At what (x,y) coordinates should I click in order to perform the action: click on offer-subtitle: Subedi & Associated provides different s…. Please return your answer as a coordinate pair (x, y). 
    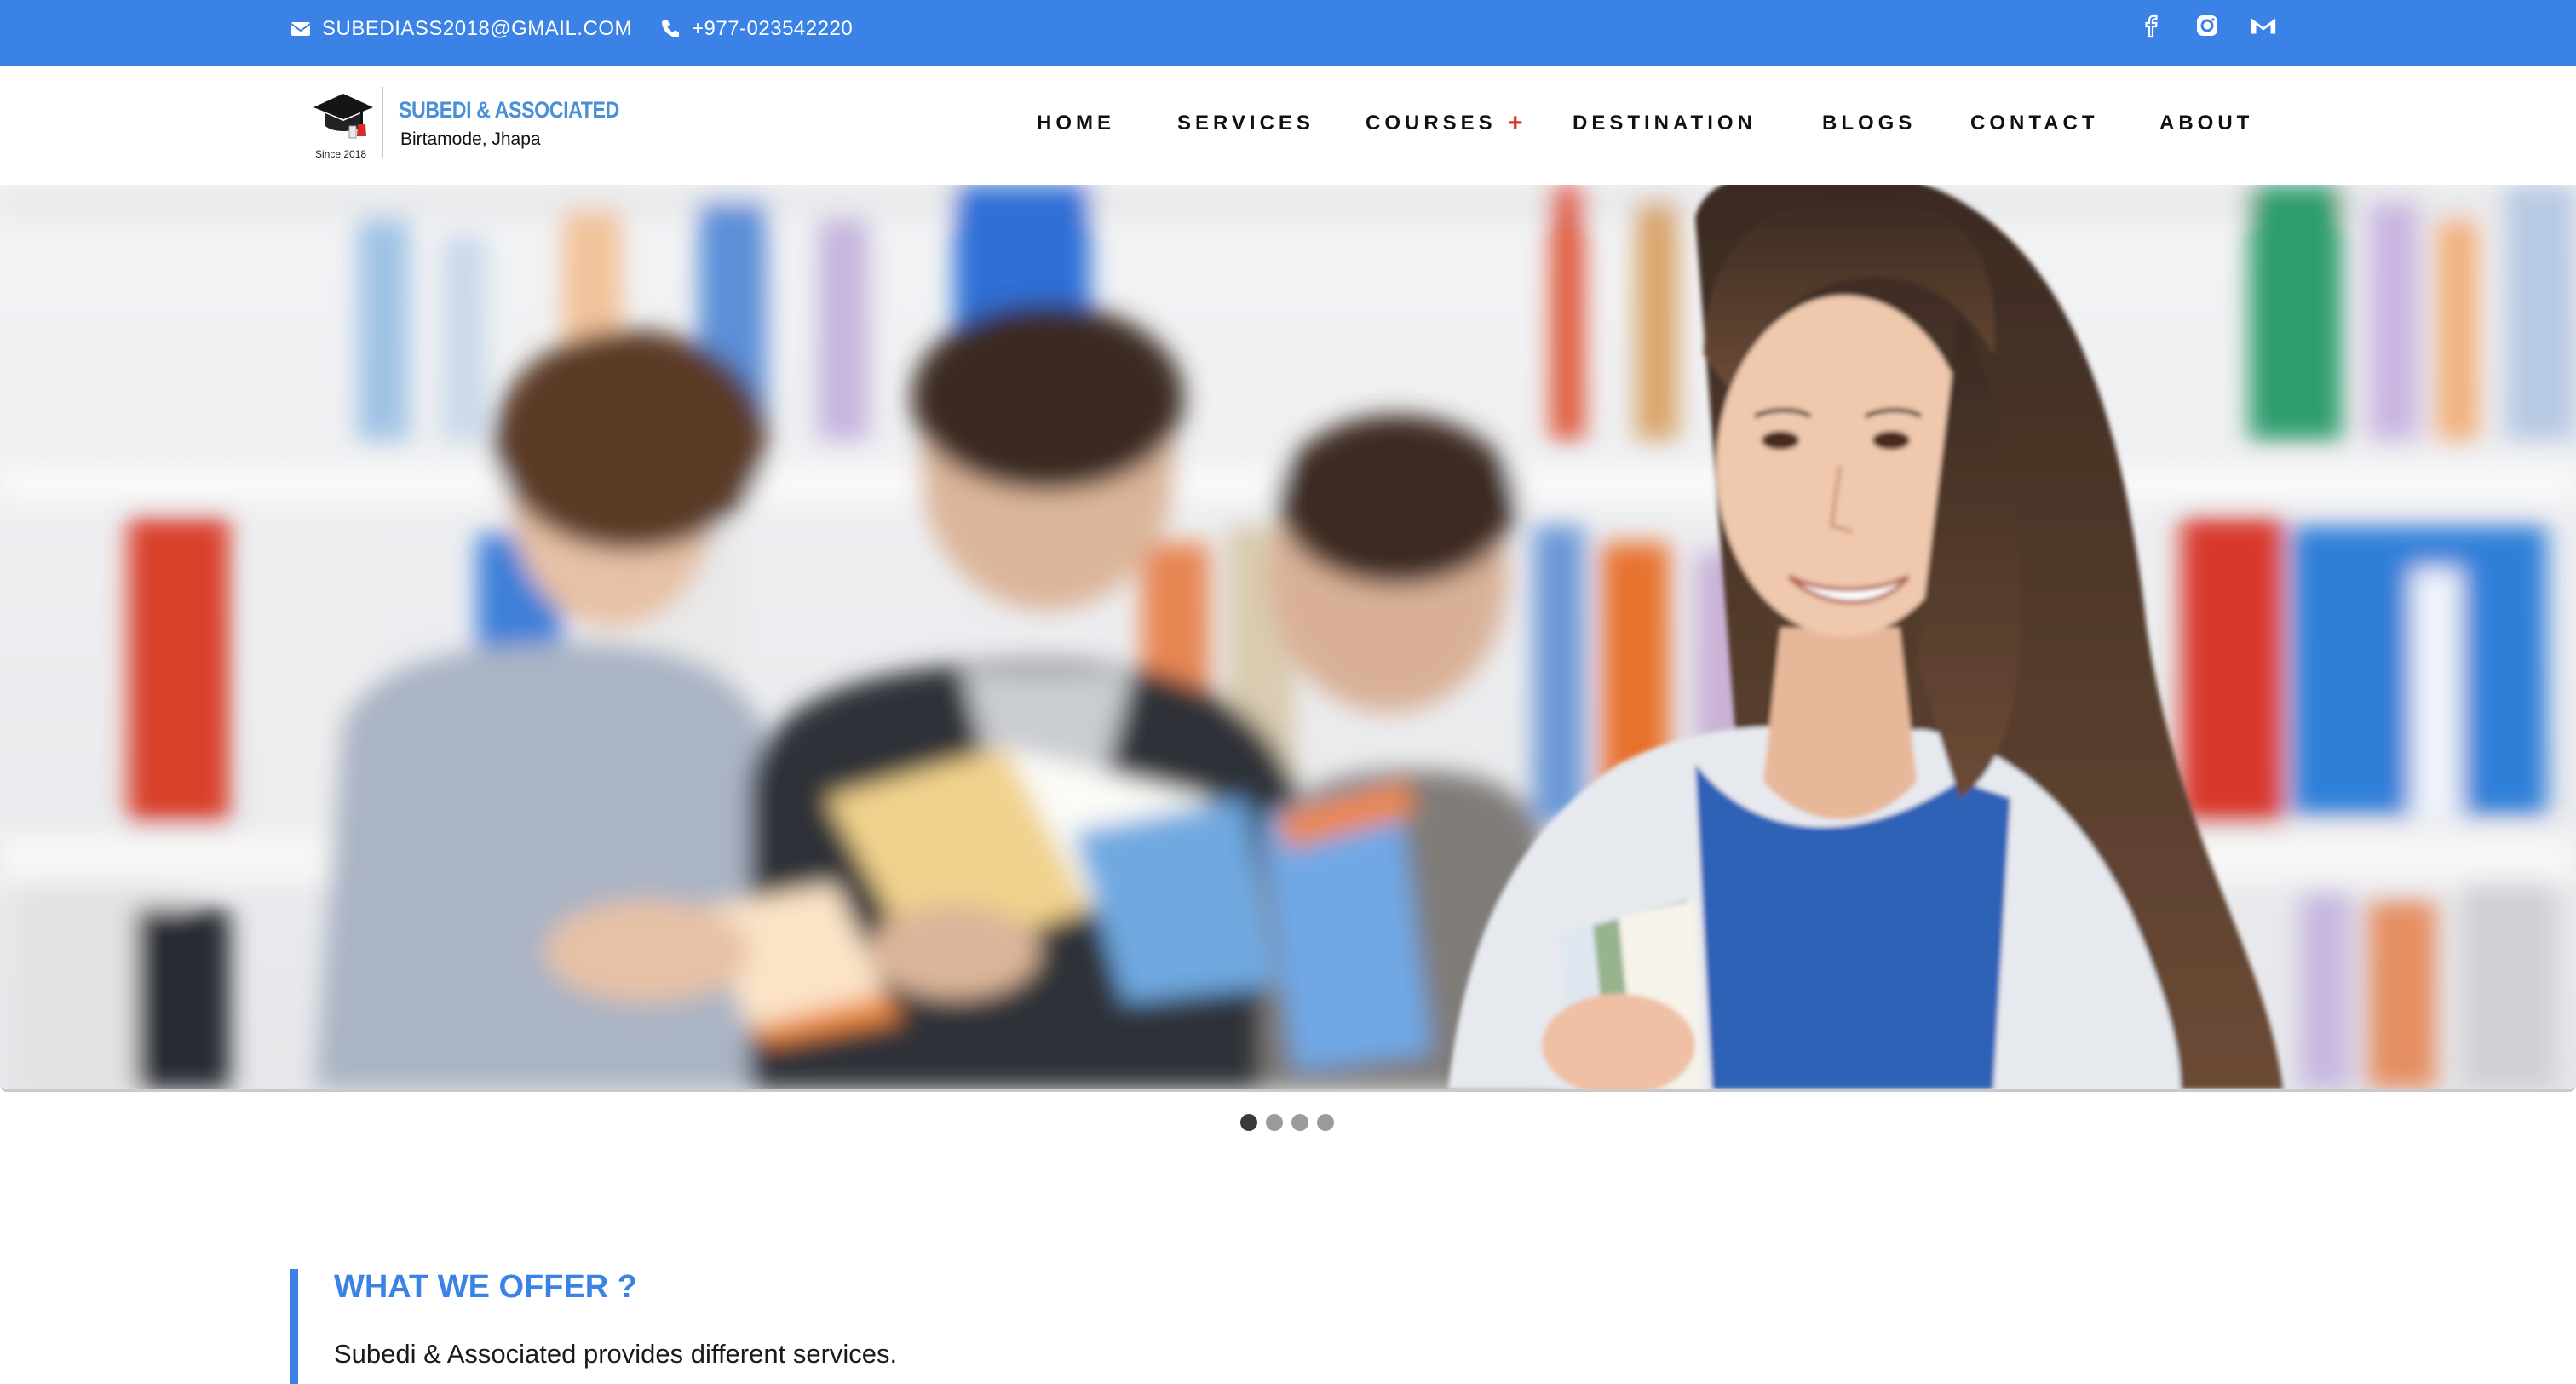
    Looking at the image, I should click on (616, 1354).